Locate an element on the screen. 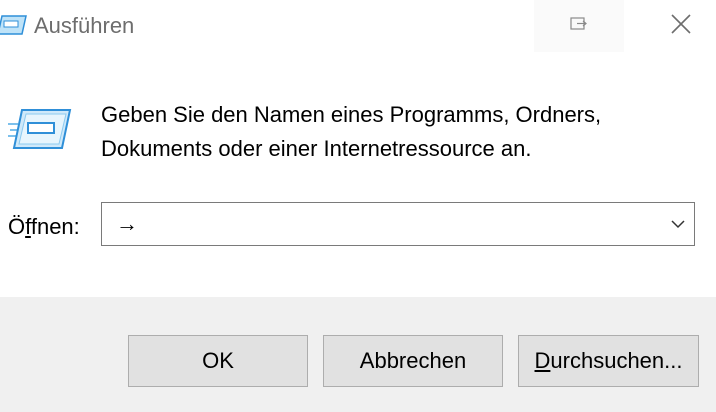 Image resolution: width=716 pixels, height=412 pixels. restore-button is located at coordinates (579, 26).